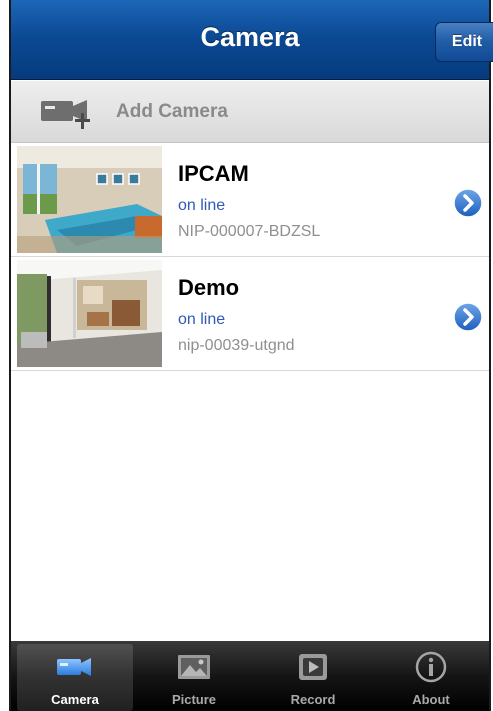 This screenshot has height=711, width=493. What do you see at coordinates (464, 42) in the screenshot?
I see `edit-button: Edit` at bounding box center [464, 42].